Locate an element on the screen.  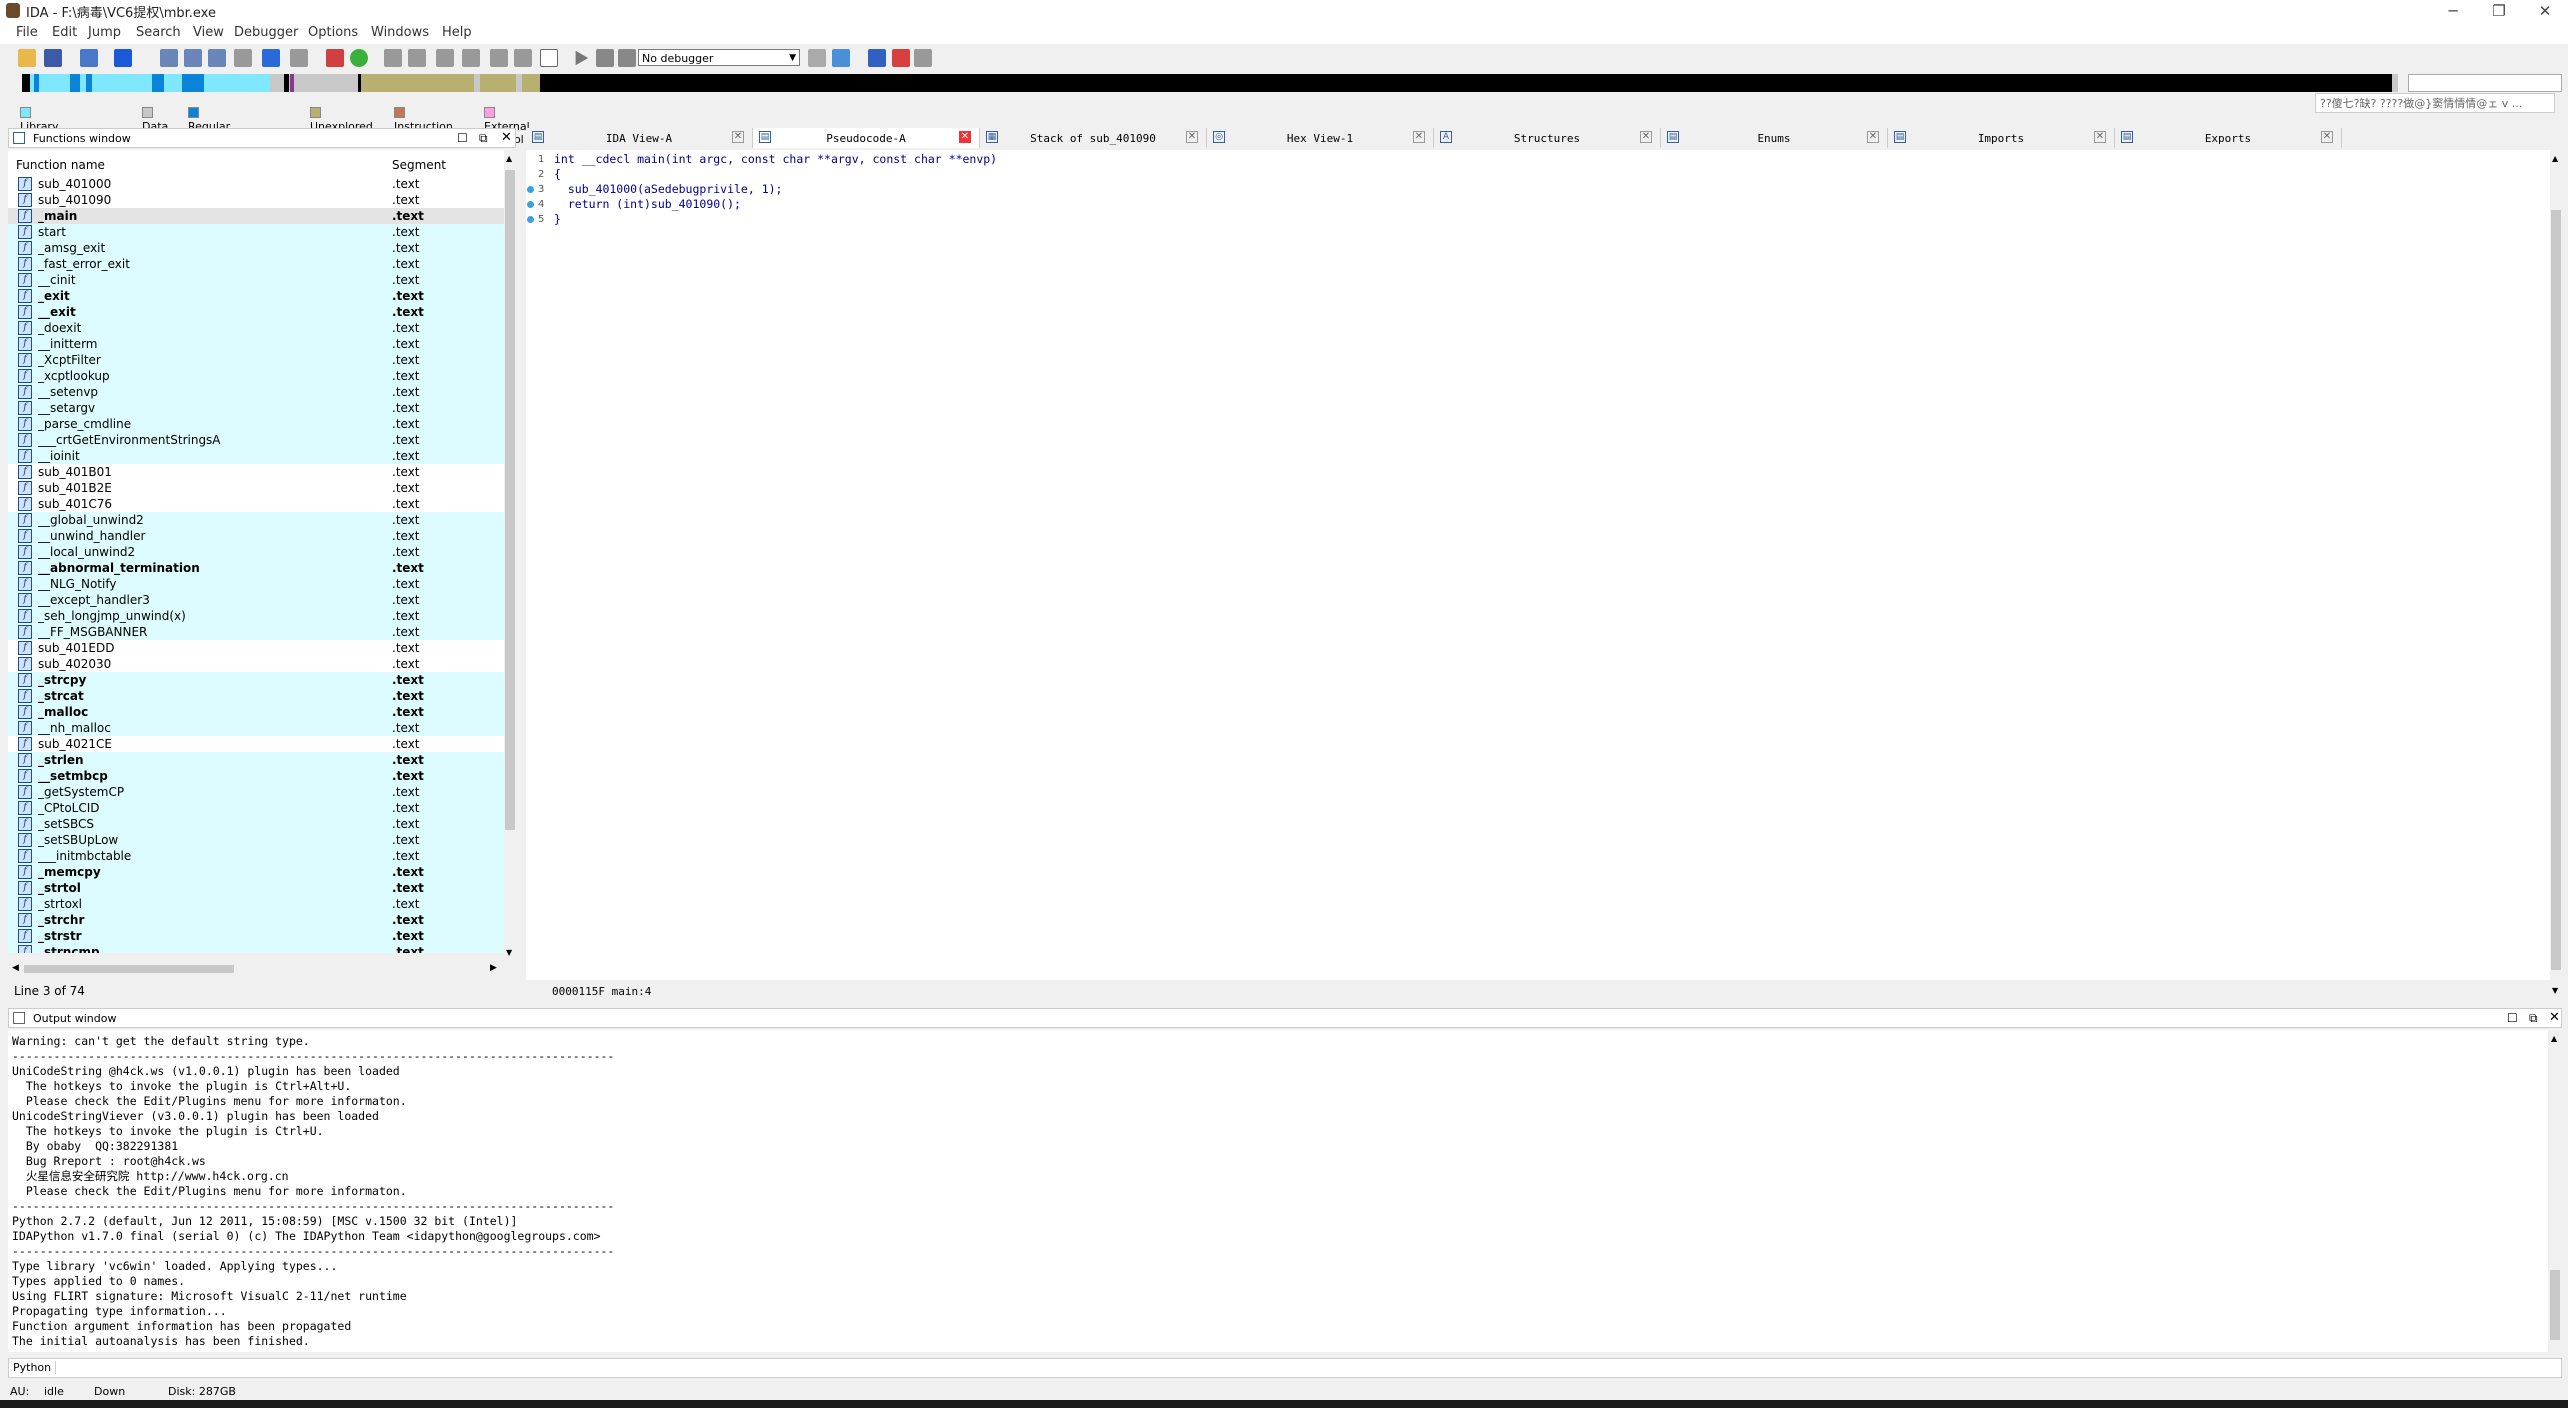
download-icon is located at coordinates (271, 58).